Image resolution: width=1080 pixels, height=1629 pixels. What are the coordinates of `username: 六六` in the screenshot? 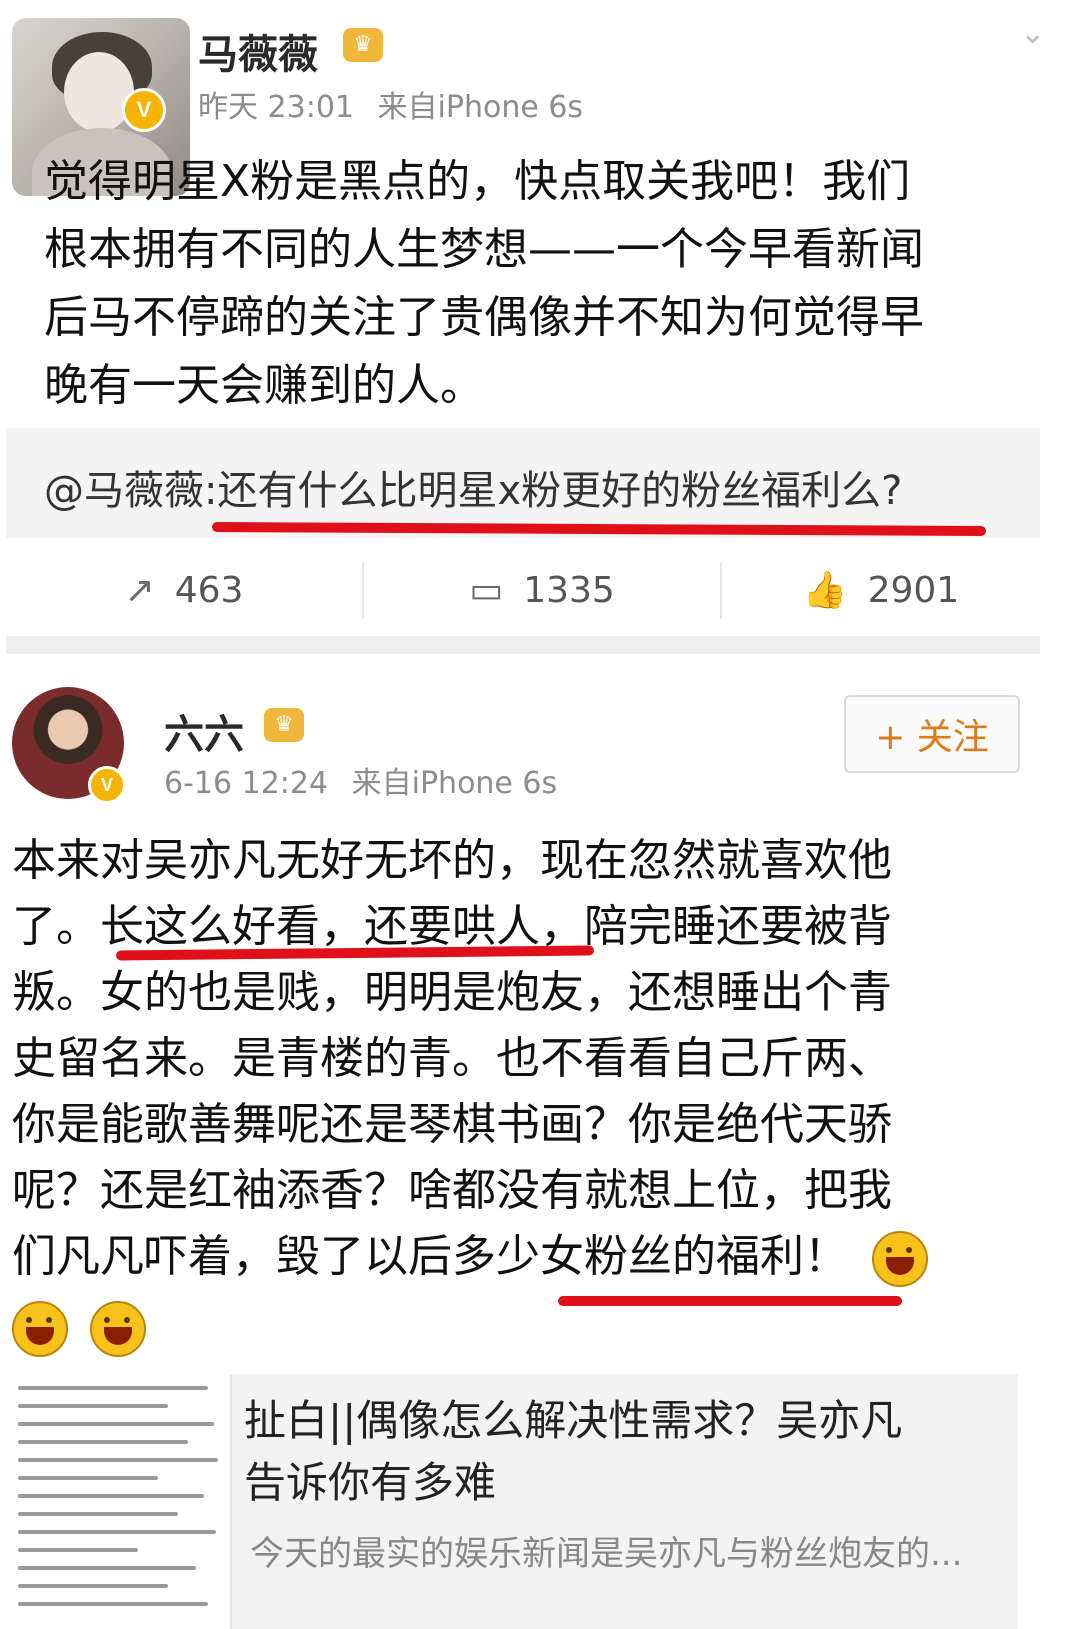 It's located at (204, 731).